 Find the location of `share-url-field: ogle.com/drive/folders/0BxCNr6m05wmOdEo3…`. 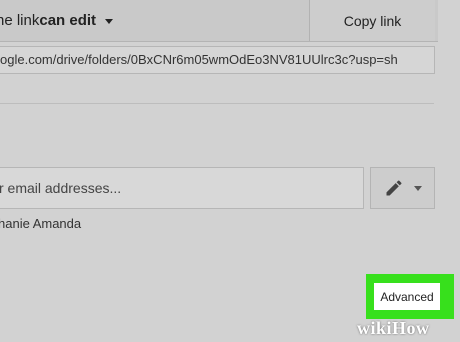

share-url-field: ogle.com/drive/folders/0BxCNr6m05wmOdEo3… is located at coordinates (217, 60).